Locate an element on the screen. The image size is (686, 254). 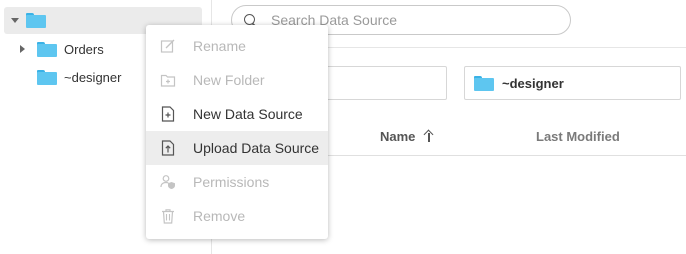
collapse-caret-icon is located at coordinates (15, 20).